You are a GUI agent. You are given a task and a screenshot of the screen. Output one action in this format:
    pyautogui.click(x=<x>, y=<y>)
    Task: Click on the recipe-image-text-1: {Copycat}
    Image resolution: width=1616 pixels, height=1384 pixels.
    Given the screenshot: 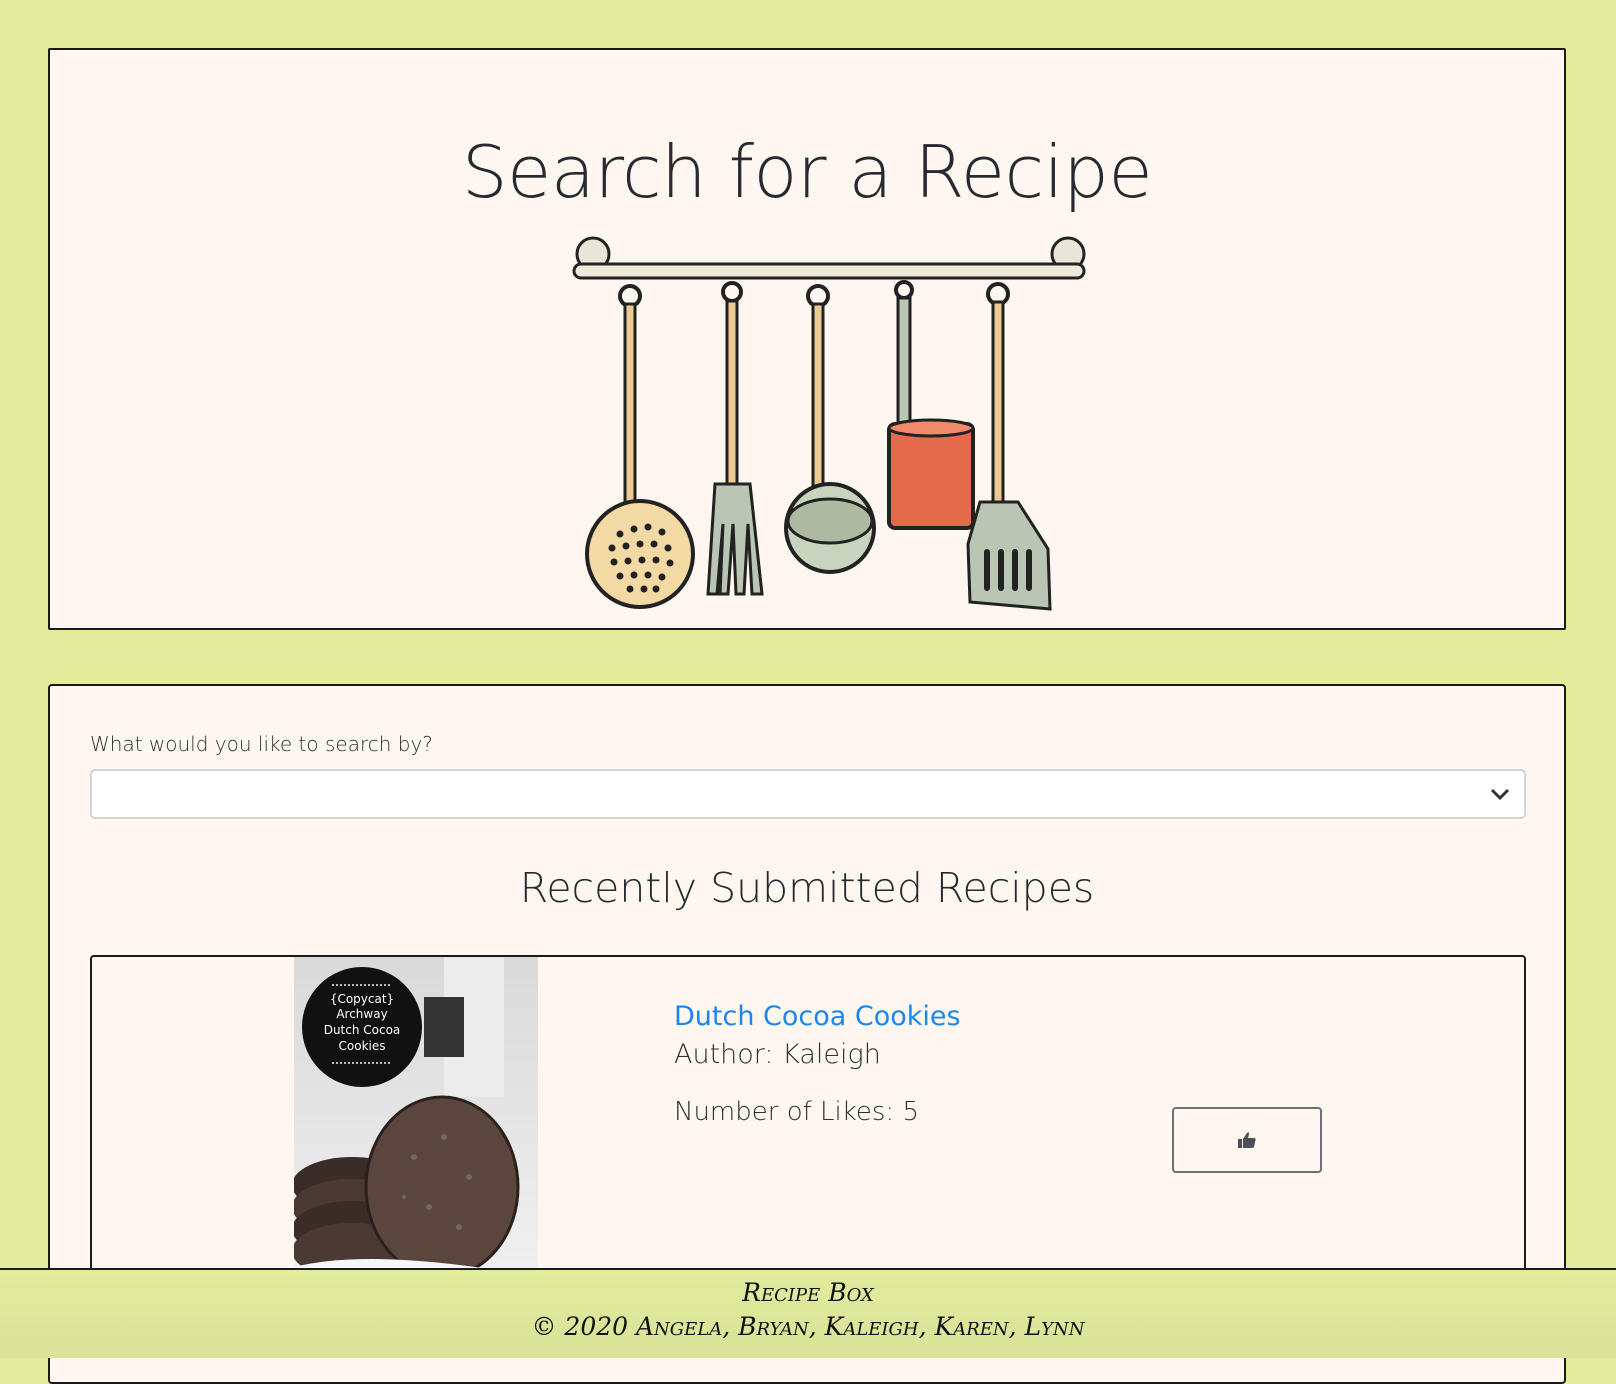 What is the action you would take?
    pyautogui.click(x=362, y=999)
    